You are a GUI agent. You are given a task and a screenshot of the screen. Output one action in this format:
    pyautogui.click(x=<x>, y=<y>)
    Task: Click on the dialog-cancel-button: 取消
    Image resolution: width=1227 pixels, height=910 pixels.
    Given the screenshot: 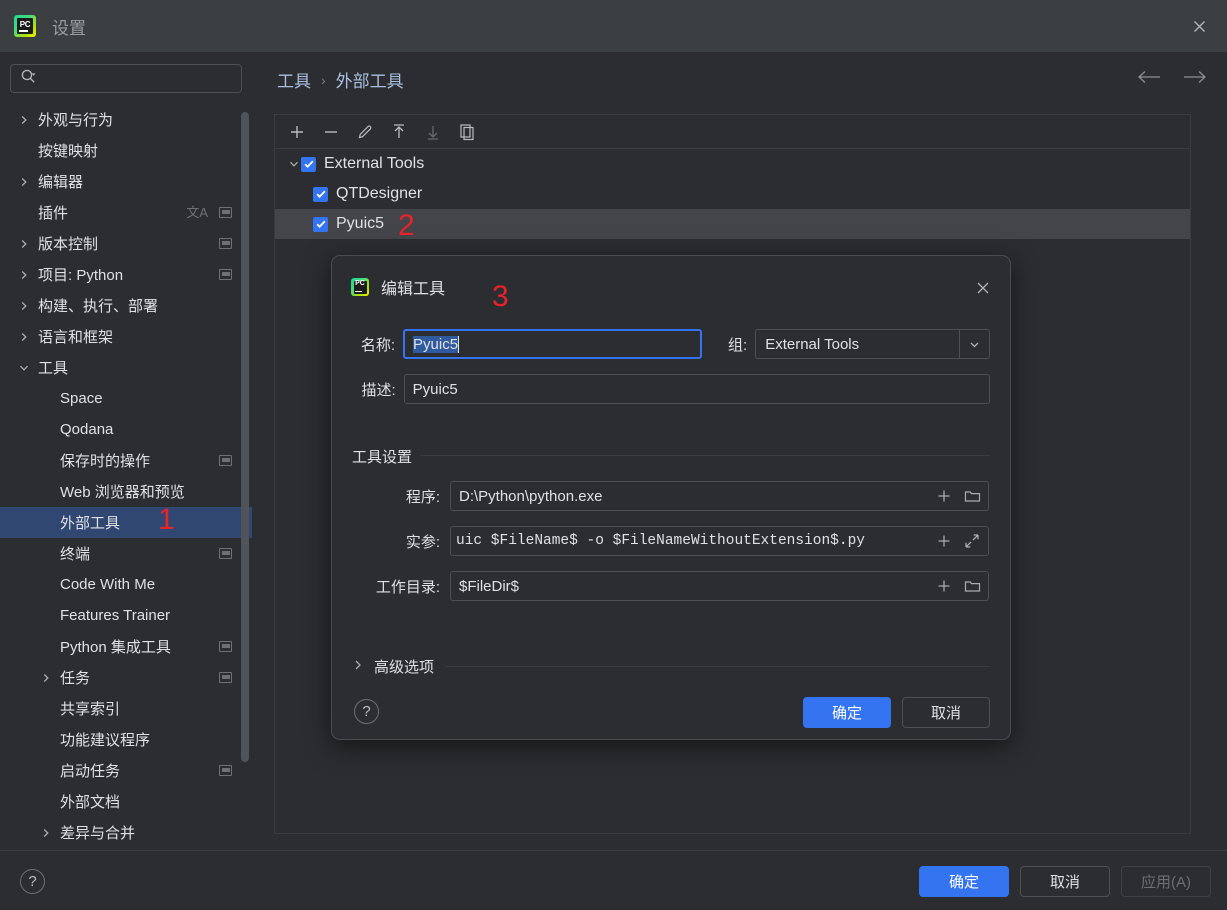 What is the action you would take?
    pyautogui.click(x=946, y=712)
    